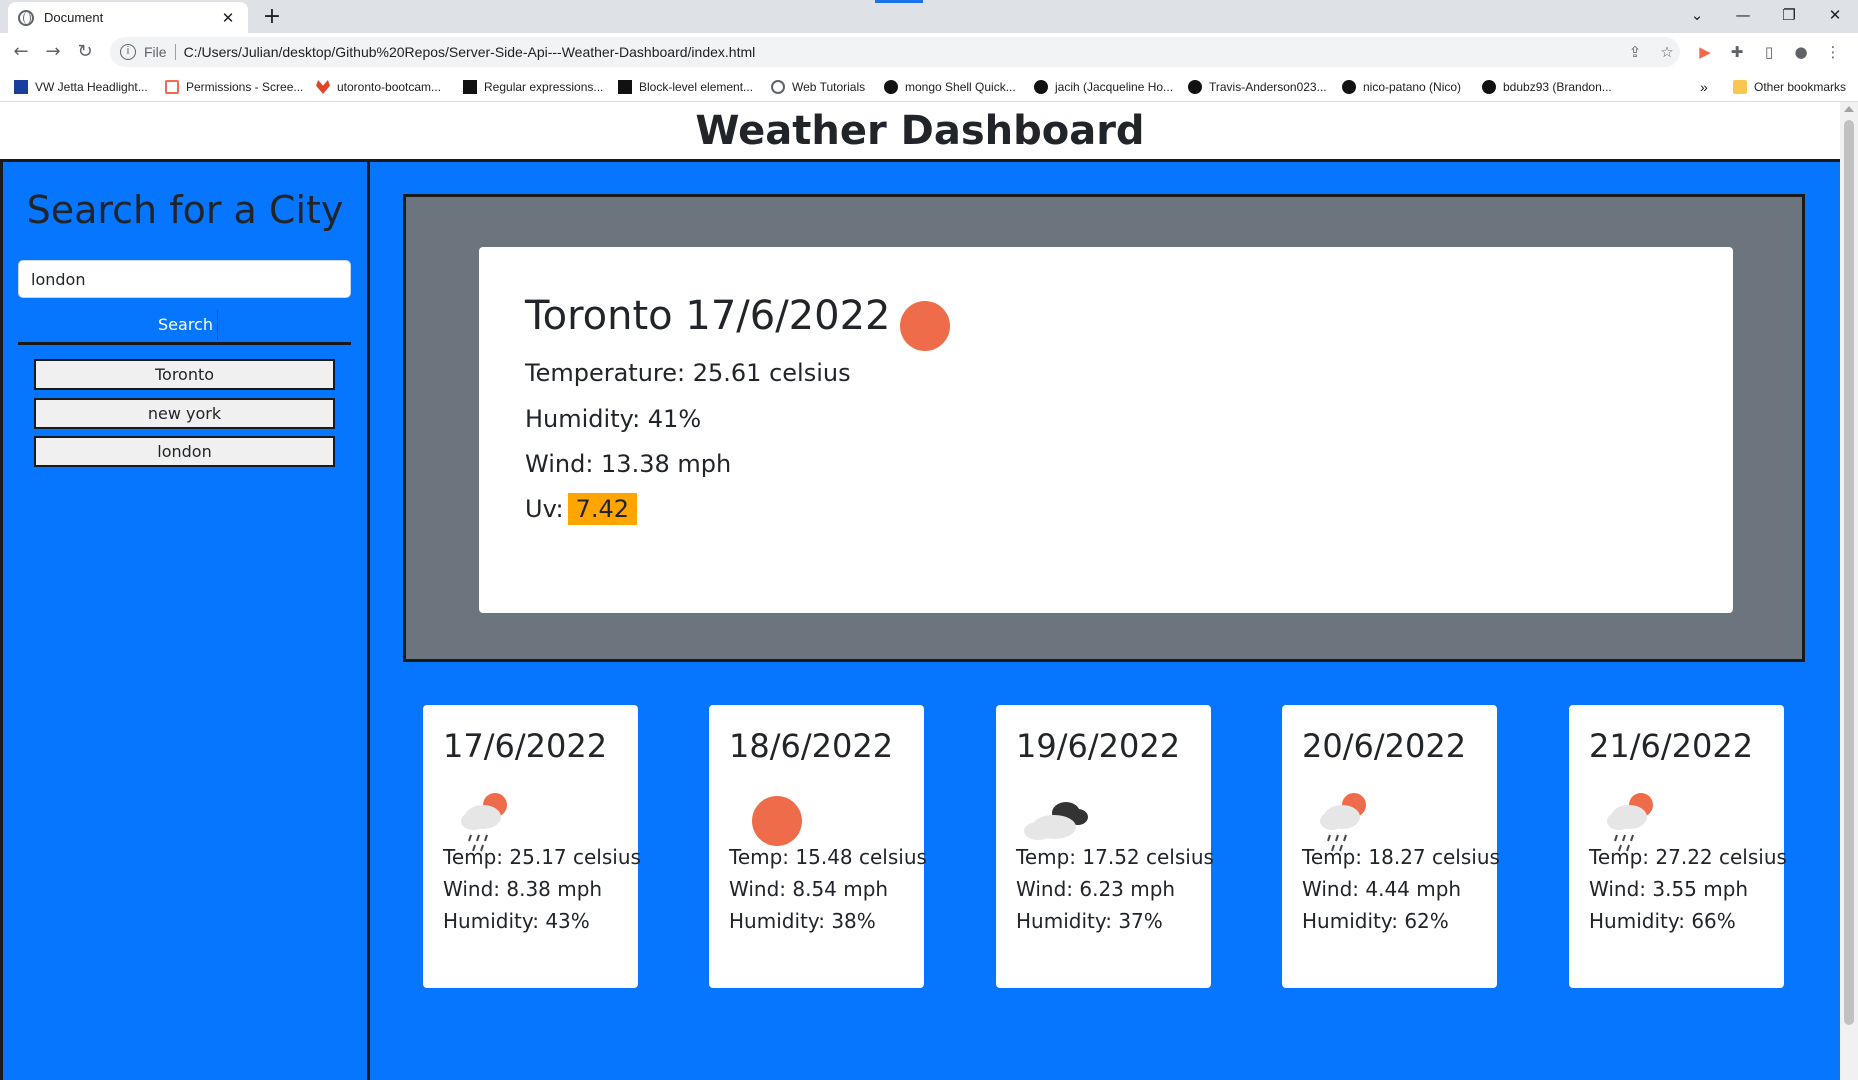 This screenshot has height=1080, width=1858. I want to click on browser-tab: Document ✕, so click(128, 17).